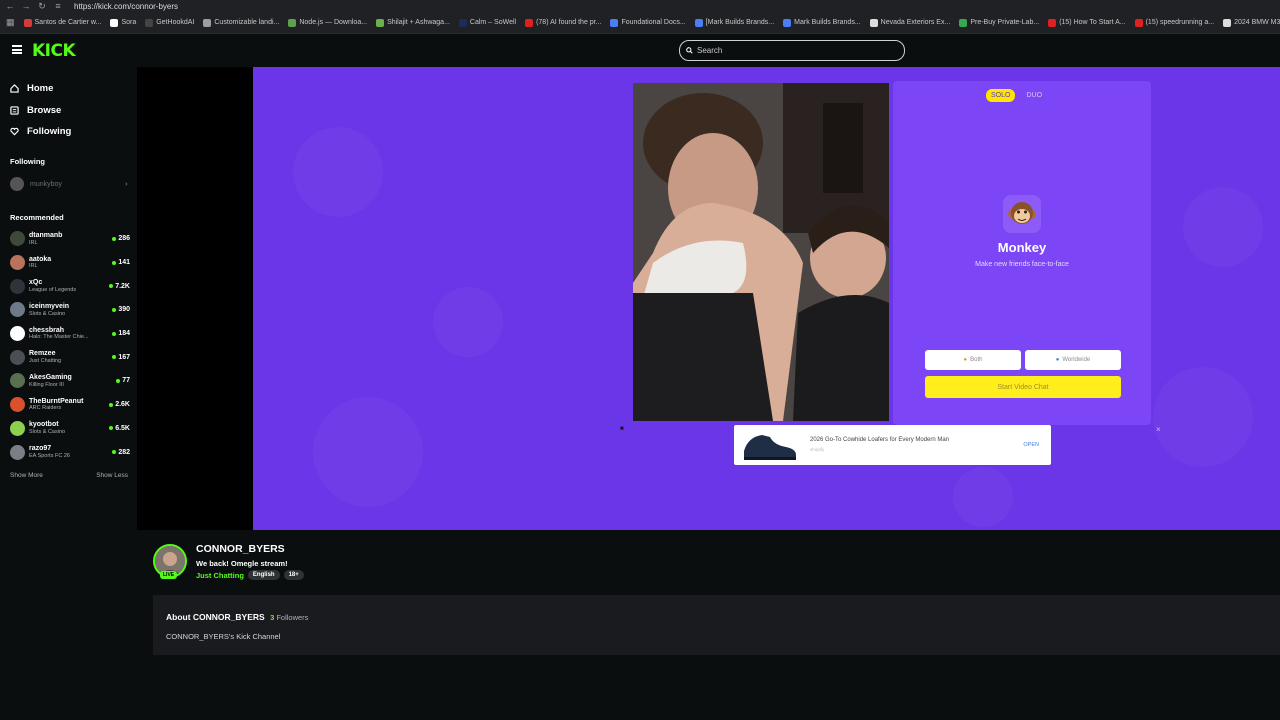 The image size is (1280, 720). I want to click on browser-url-bar: ← → ↻ ≡ https://kick.com/connor-byers, so click(640, 6).